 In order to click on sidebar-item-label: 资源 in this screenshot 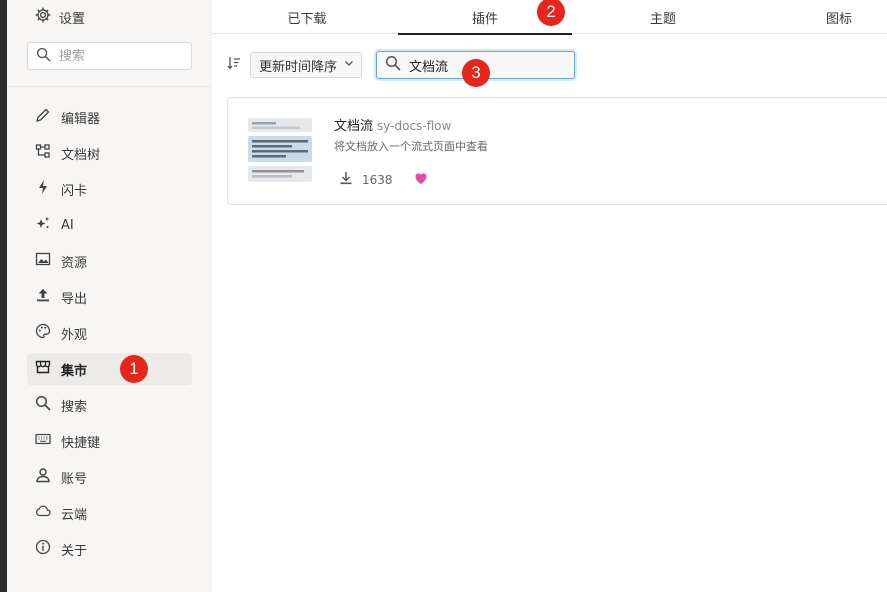, I will do `click(74, 263)`.